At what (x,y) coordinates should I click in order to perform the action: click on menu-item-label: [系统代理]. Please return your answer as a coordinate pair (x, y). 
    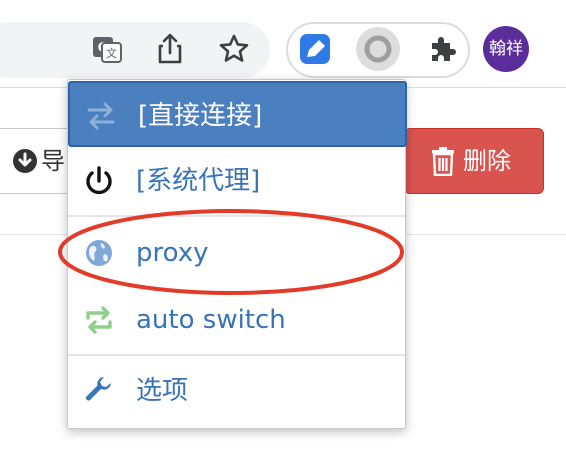
    Looking at the image, I should click on (198, 181).